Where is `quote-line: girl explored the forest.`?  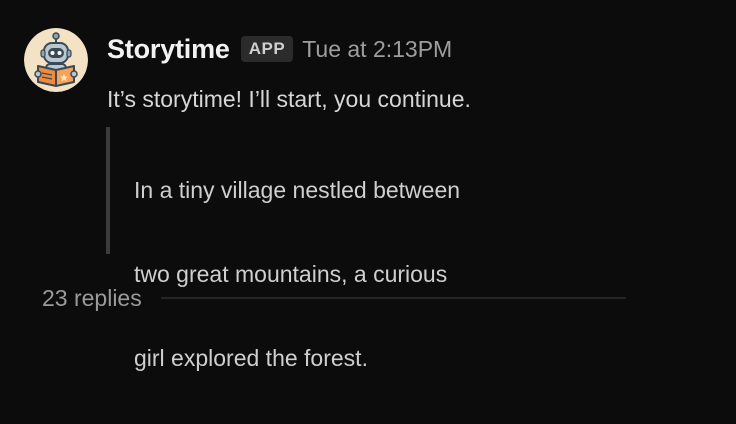
quote-line: girl explored the forest. is located at coordinates (251, 358).